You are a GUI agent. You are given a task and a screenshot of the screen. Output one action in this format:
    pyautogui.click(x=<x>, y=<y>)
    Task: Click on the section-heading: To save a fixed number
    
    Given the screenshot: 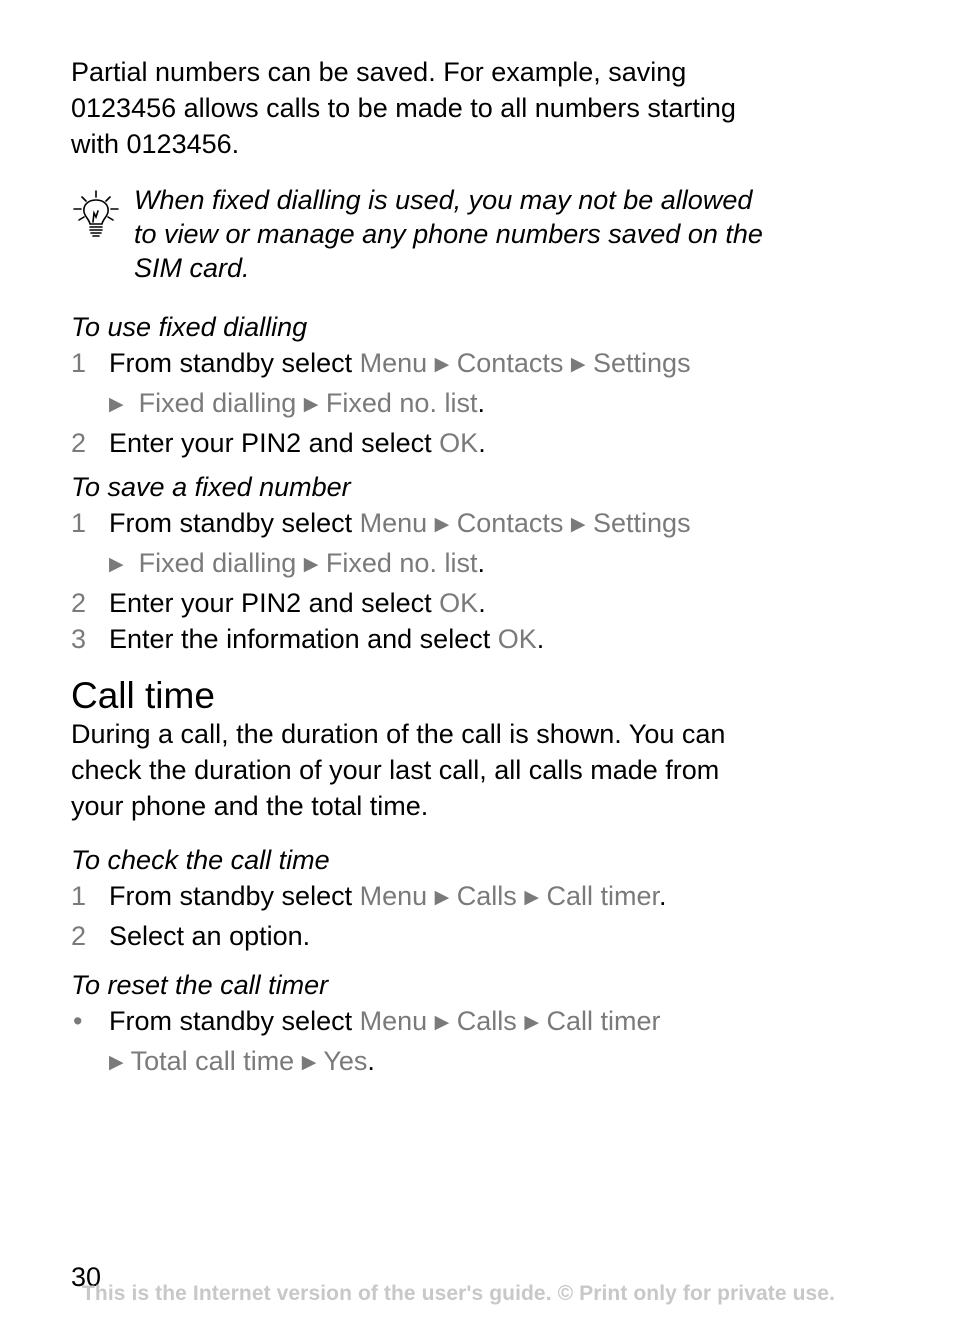 What is the action you would take?
    pyautogui.click(x=211, y=487)
    